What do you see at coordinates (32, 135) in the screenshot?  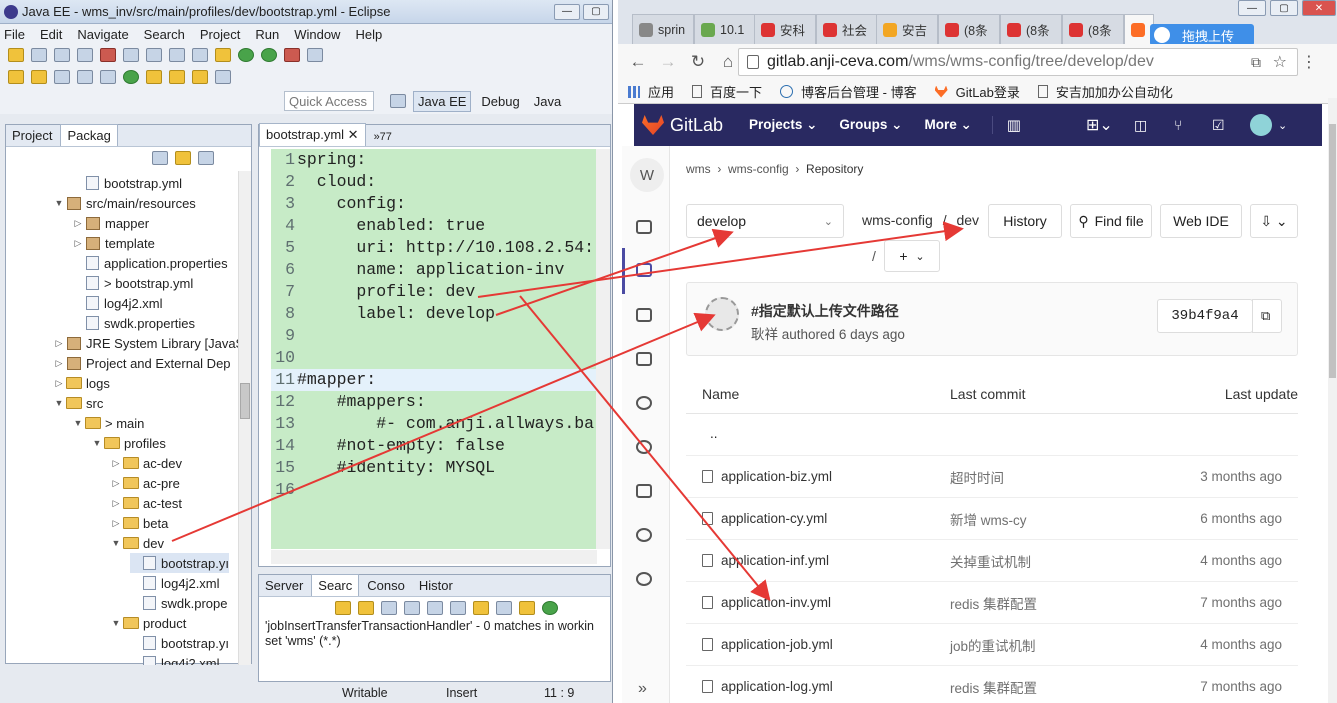 I see `tab-project: Project` at bounding box center [32, 135].